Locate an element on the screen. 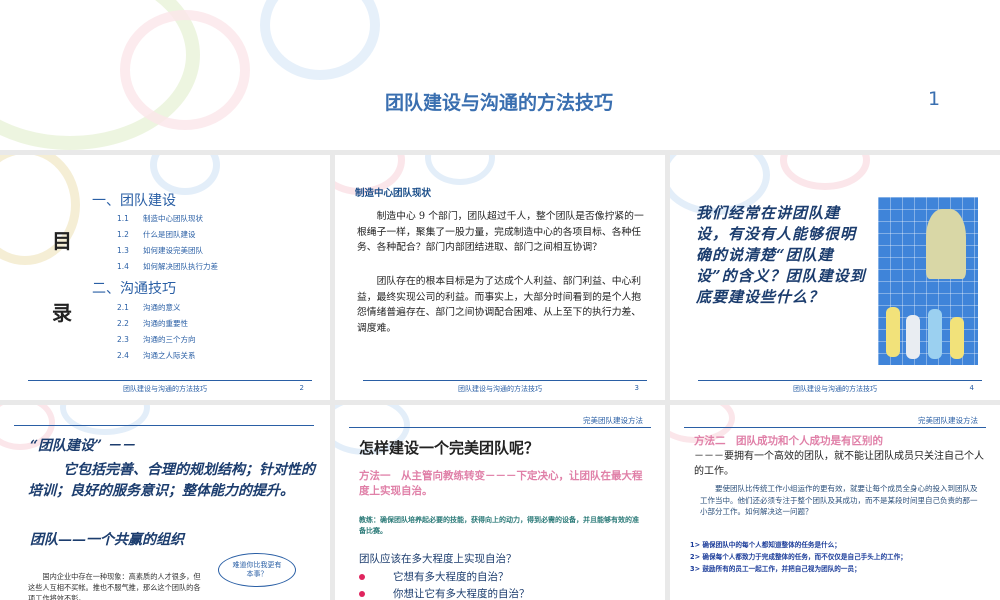 The height and width of the screenshot is (600, 1000). definition-subtitle: 团队——一个共赢的组织 is located at coordinates (107, 540).